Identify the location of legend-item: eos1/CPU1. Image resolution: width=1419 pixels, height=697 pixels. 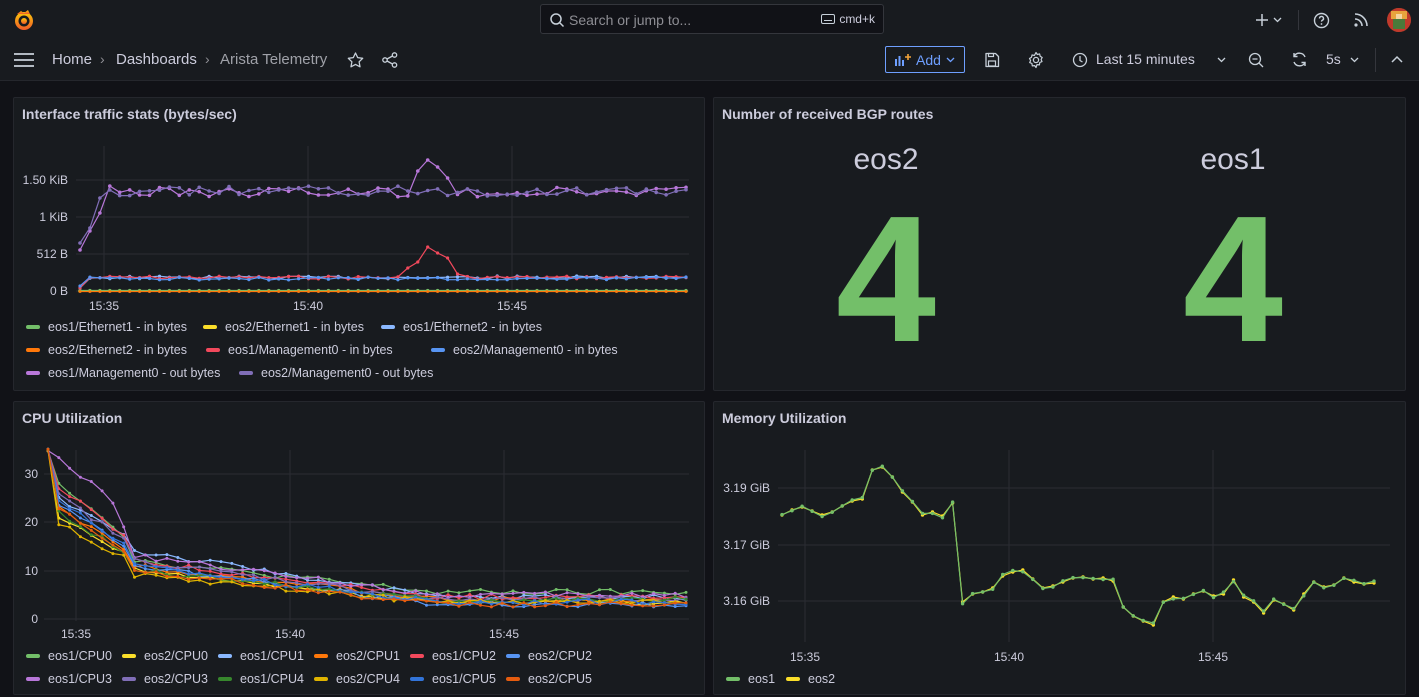
(261, 656).